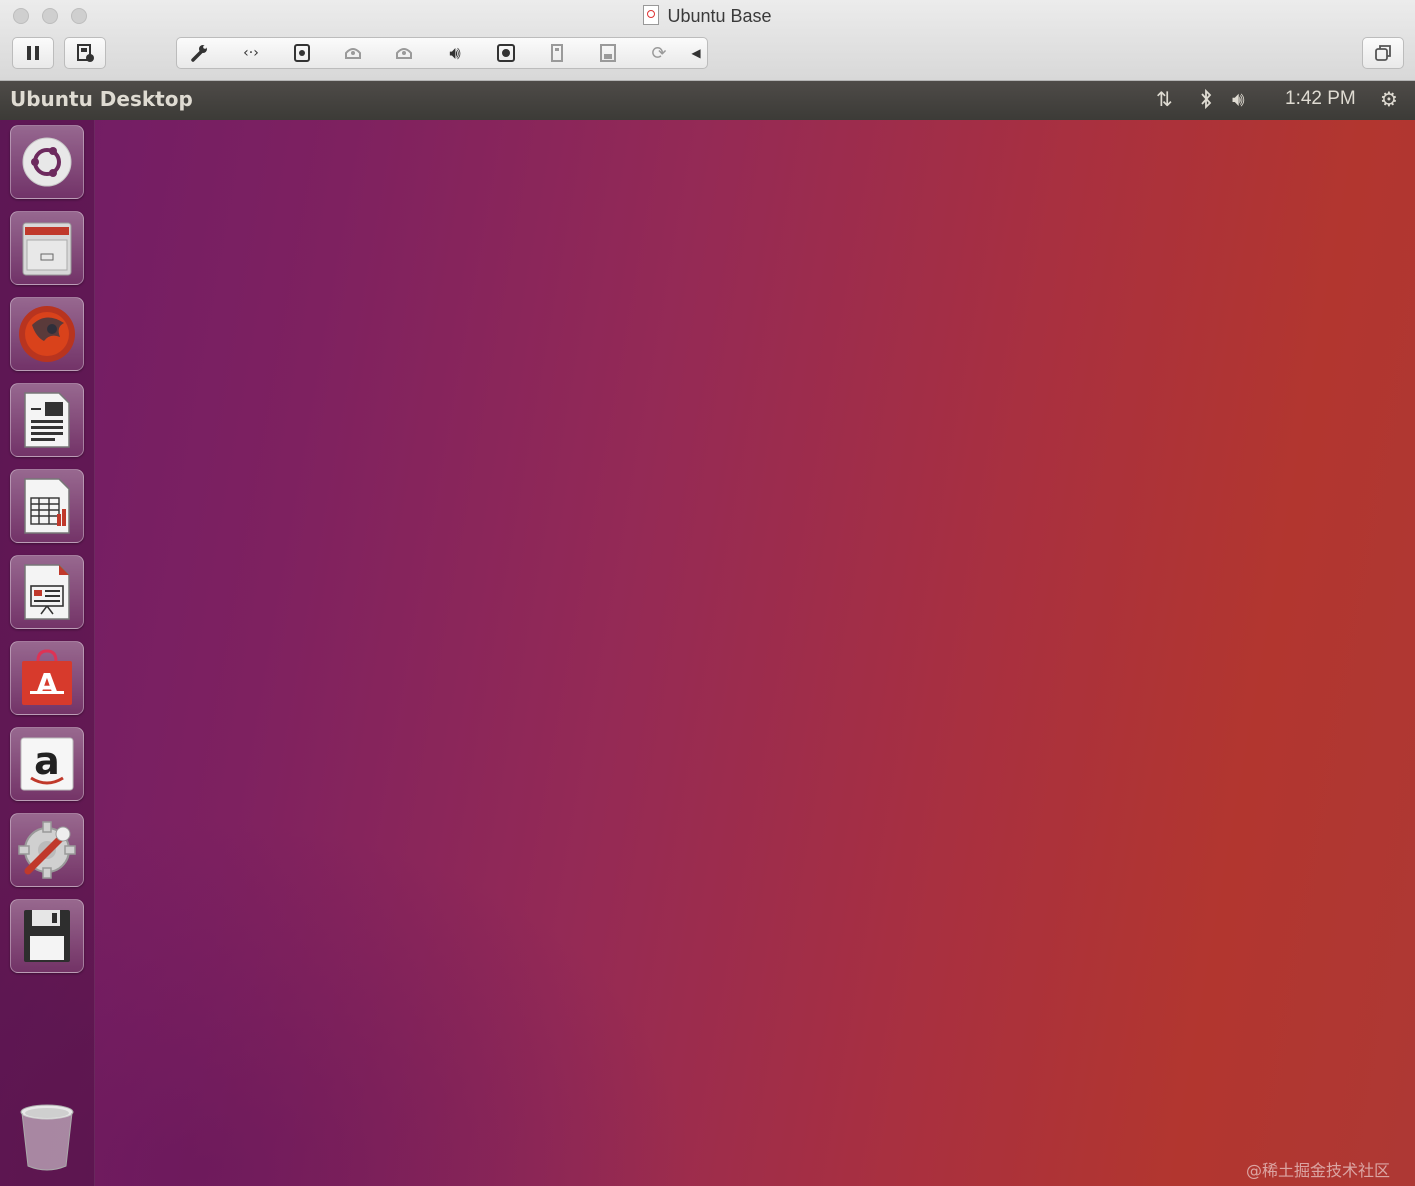 The height and width of the screenshot is (1186, 1415). Describe the element at coordinates (455, 53) in the screenshot. I see `sound-icon: 🔊︎` at that location.